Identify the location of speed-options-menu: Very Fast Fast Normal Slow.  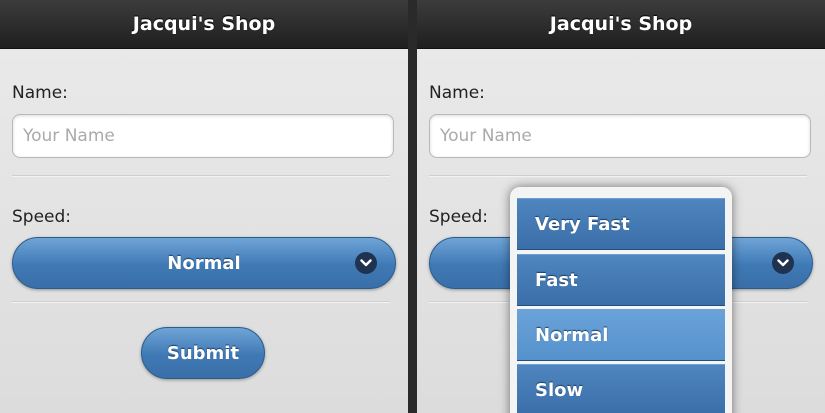
(621, 300).